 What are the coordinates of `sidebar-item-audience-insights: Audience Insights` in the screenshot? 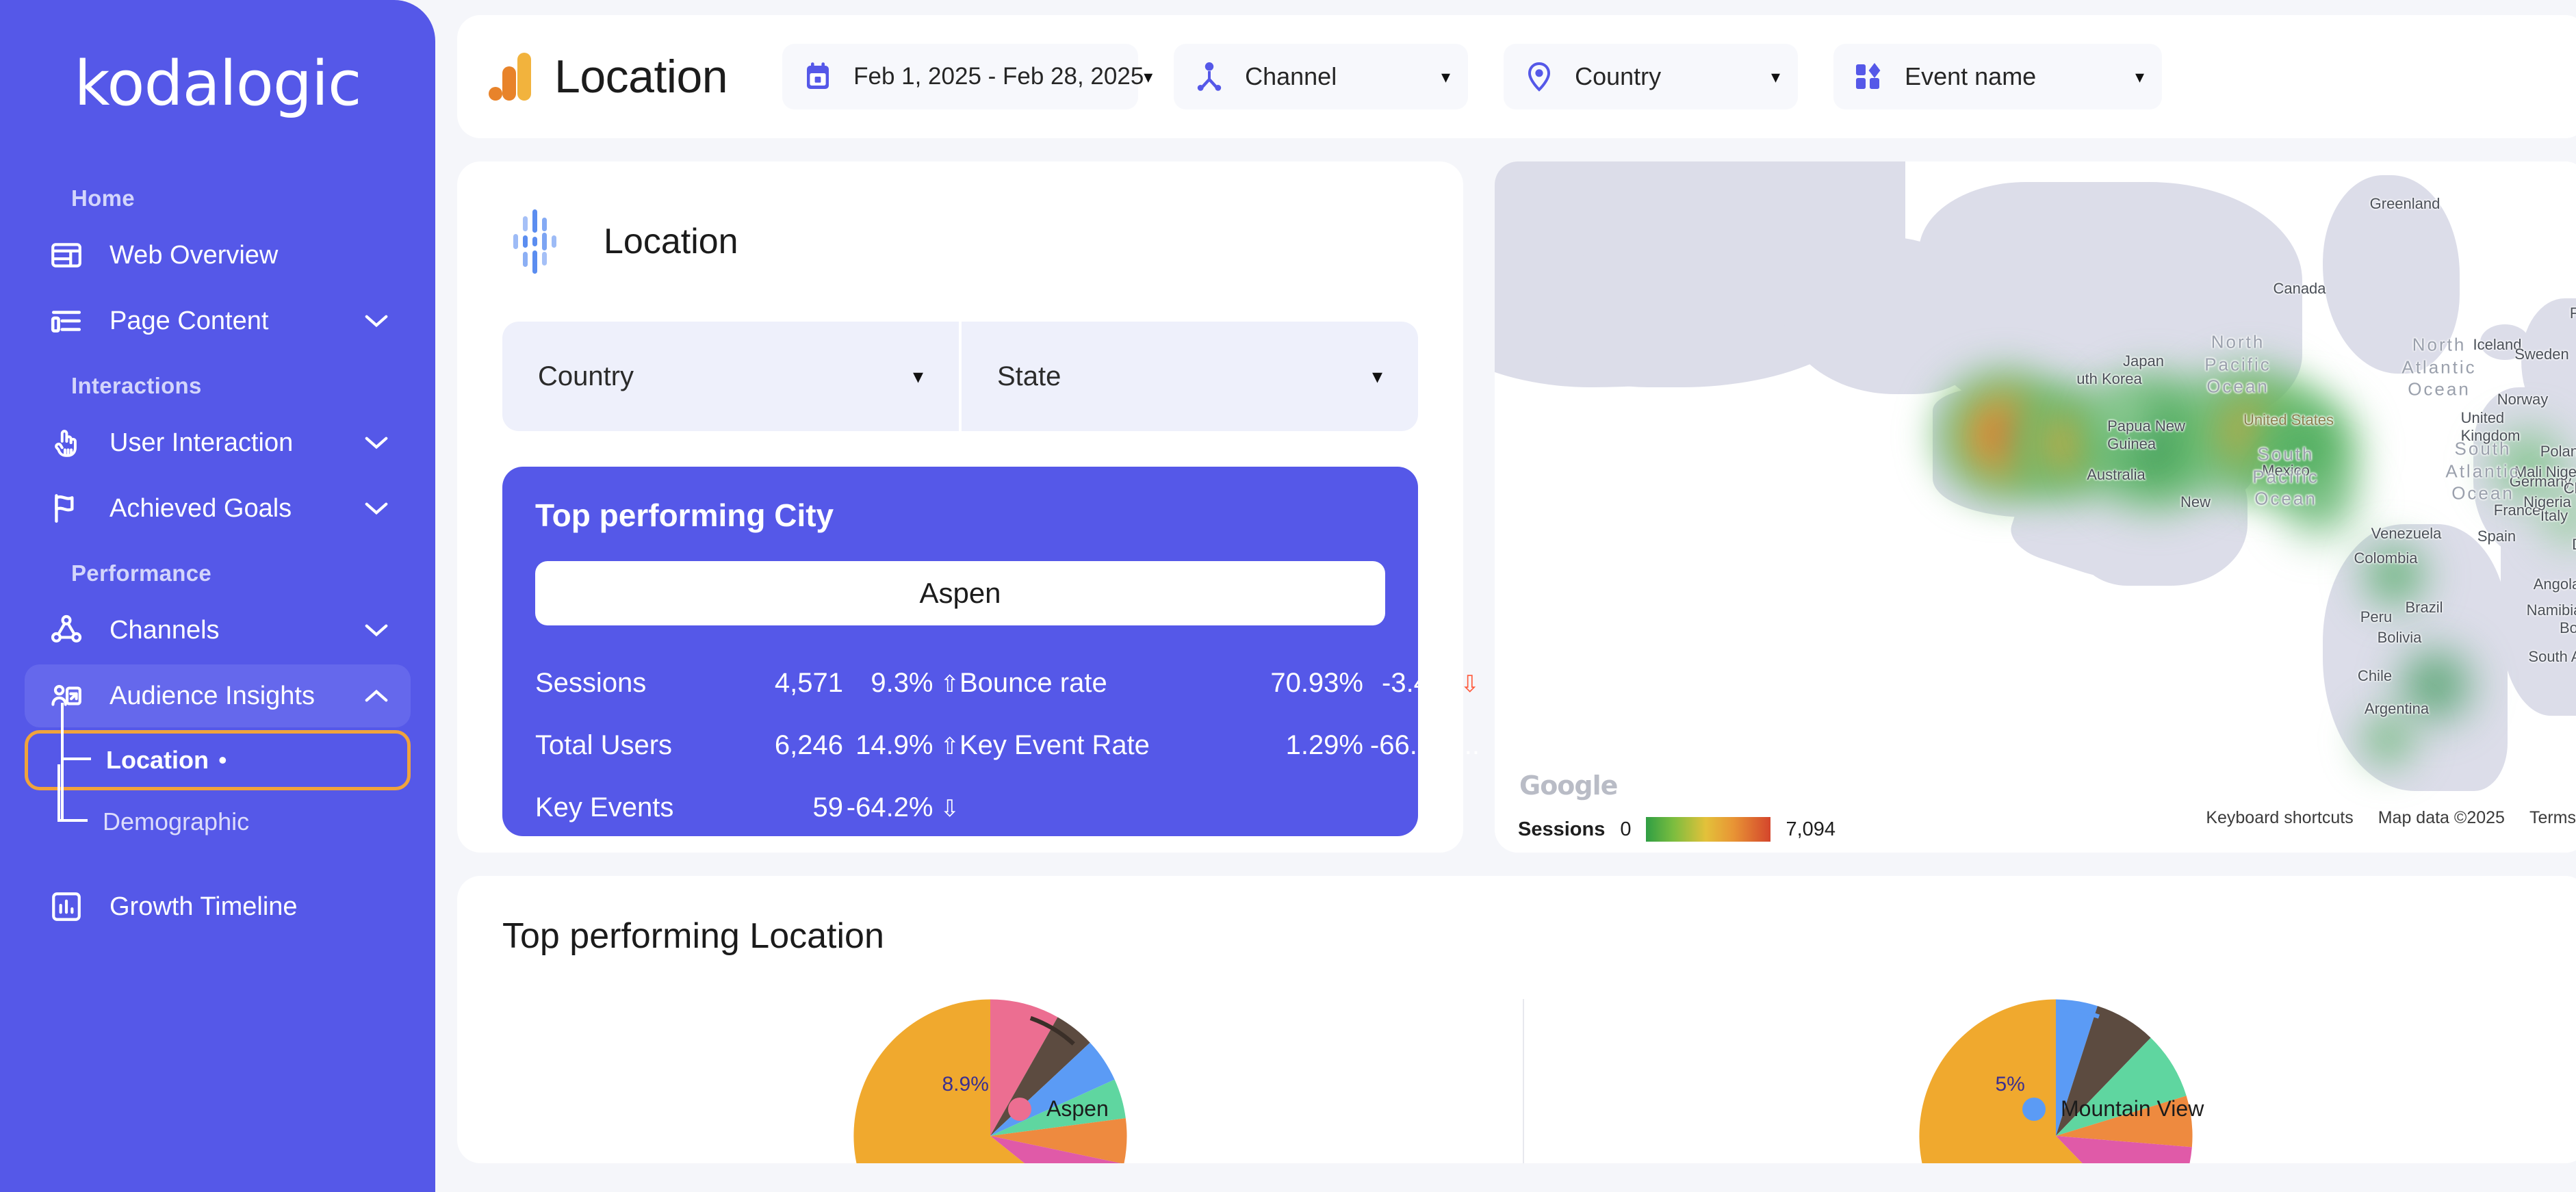 It's located at (218, 695).